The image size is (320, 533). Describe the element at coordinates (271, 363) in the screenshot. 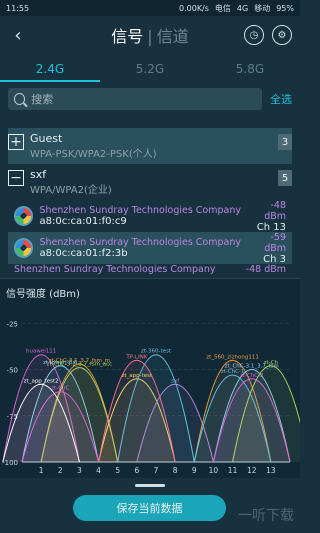

I see `series-label: zt-Ch` at that location.